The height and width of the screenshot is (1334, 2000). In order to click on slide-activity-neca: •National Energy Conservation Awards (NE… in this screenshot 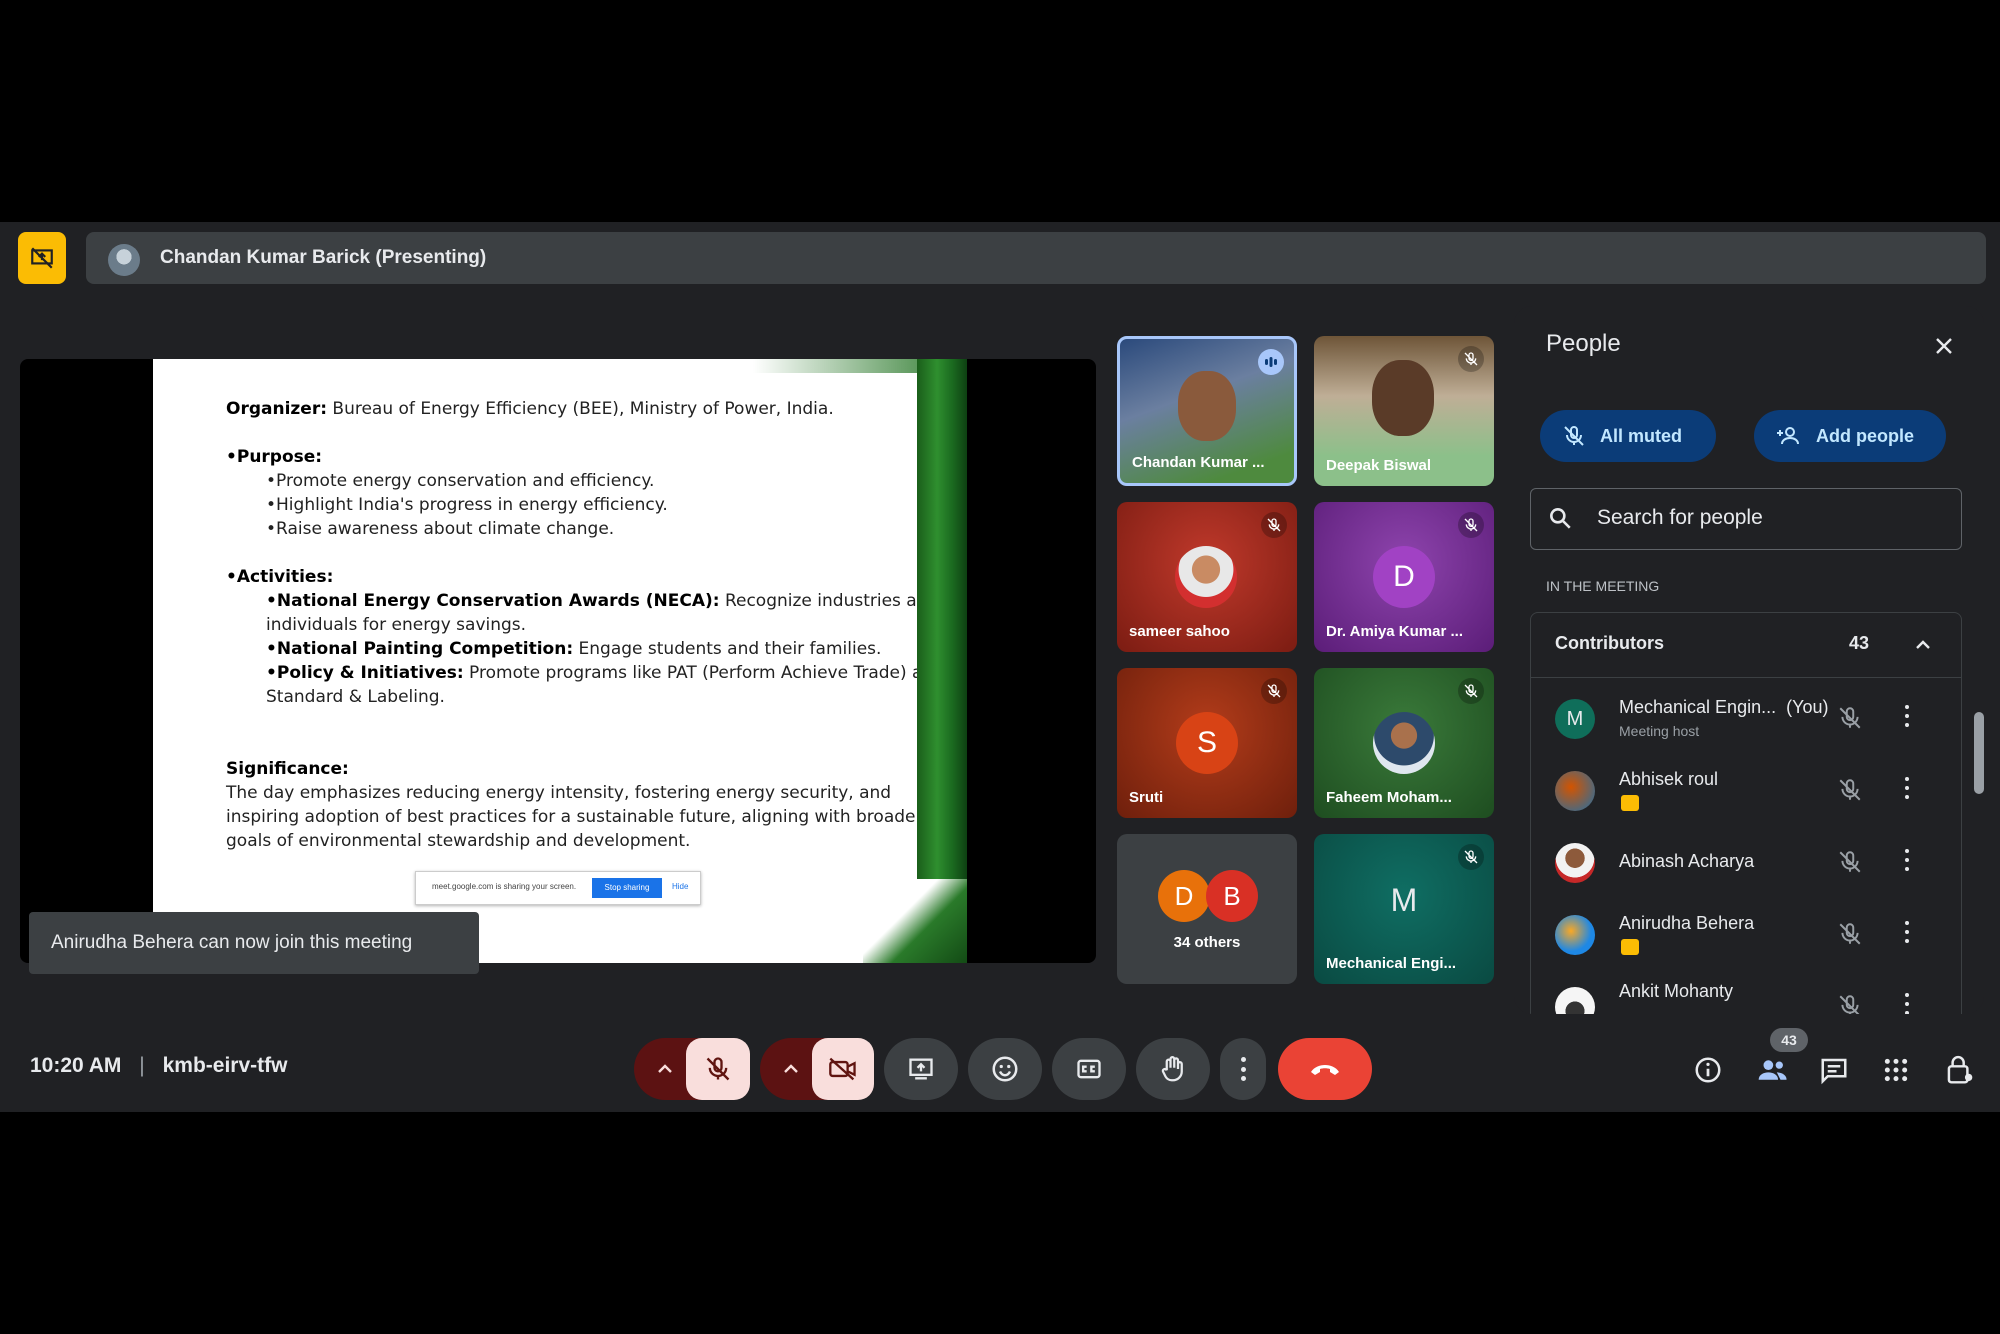, I will do `click(591, 601)`.